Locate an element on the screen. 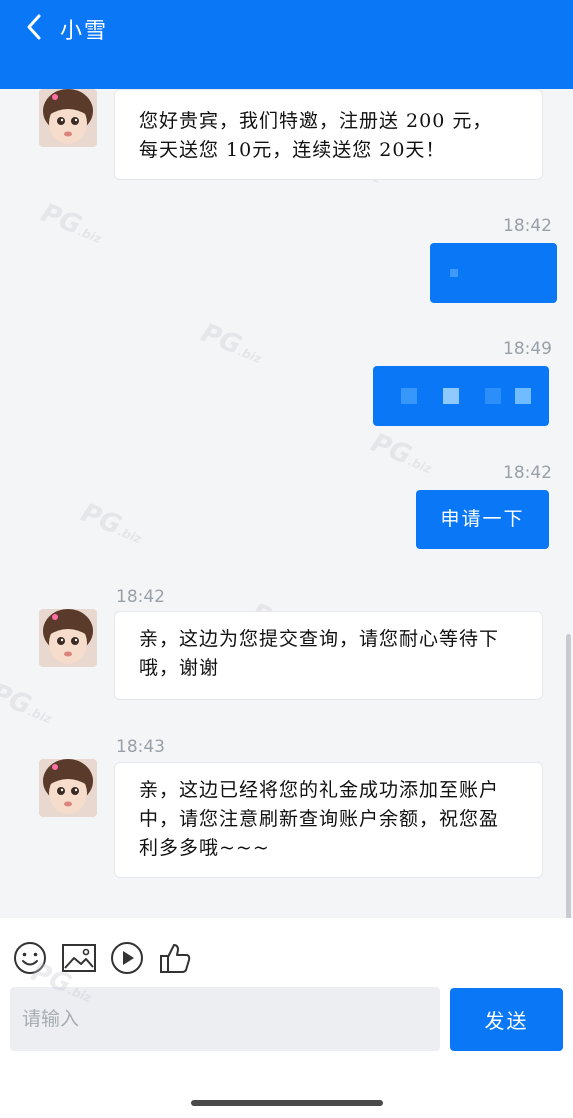 This screenshot has width=573, height=1118. image-icon is located at coordinates (79, 958).